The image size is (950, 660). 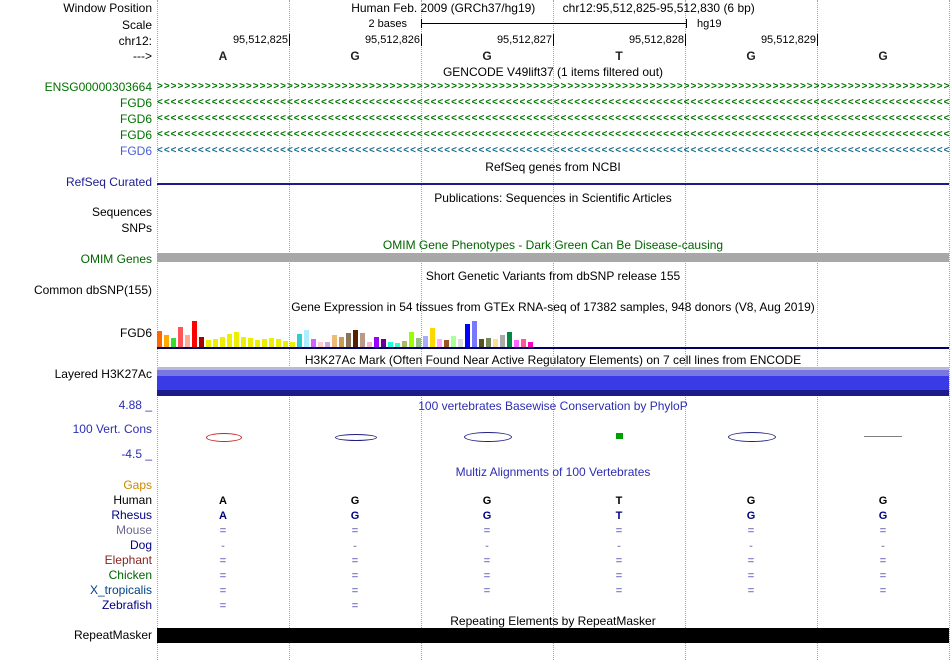 I want to click on gtex-gene-label: FGD6, so click(x=136, y=333).